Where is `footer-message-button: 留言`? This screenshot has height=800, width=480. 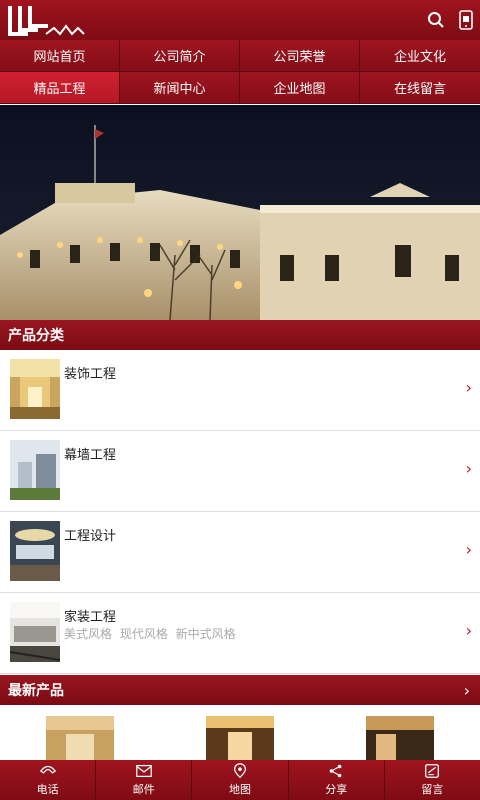 footer-message-button: 留言 is located at coordinates (432, 780).